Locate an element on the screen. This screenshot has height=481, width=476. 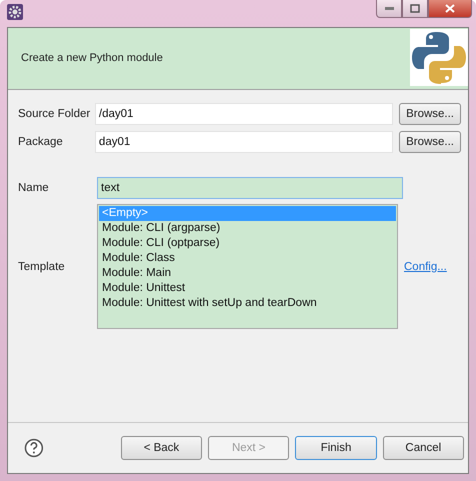
list-item: Module: CLI (optparse) is located at coordinates (247, 243).